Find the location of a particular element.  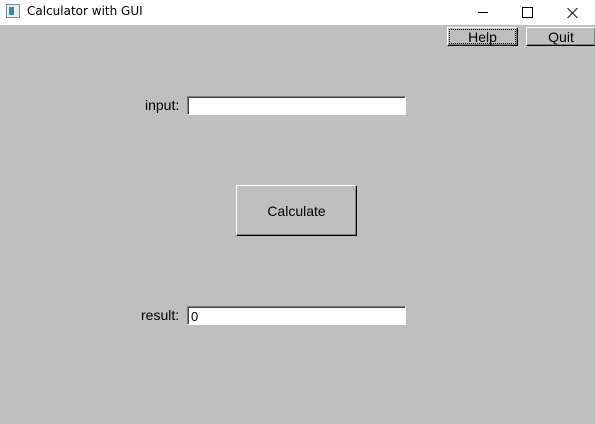

input-field is located at coordinates (296, 105).